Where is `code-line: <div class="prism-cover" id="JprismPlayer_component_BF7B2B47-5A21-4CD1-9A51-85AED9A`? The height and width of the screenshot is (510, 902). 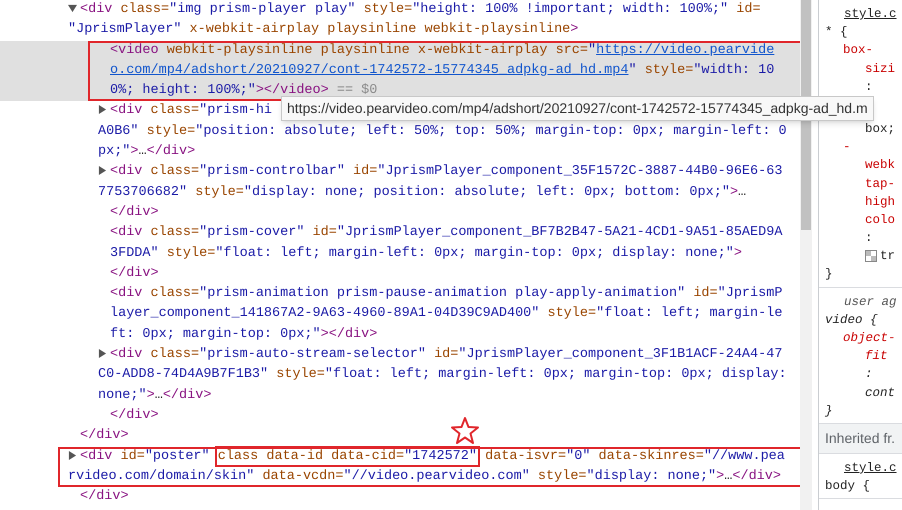
code-line: <div class="prism-cover" id="JprismPlayer_component_BF7B2B47-5A21-4CD1-9A51-85AED9A is located at coordinates (446, 232).